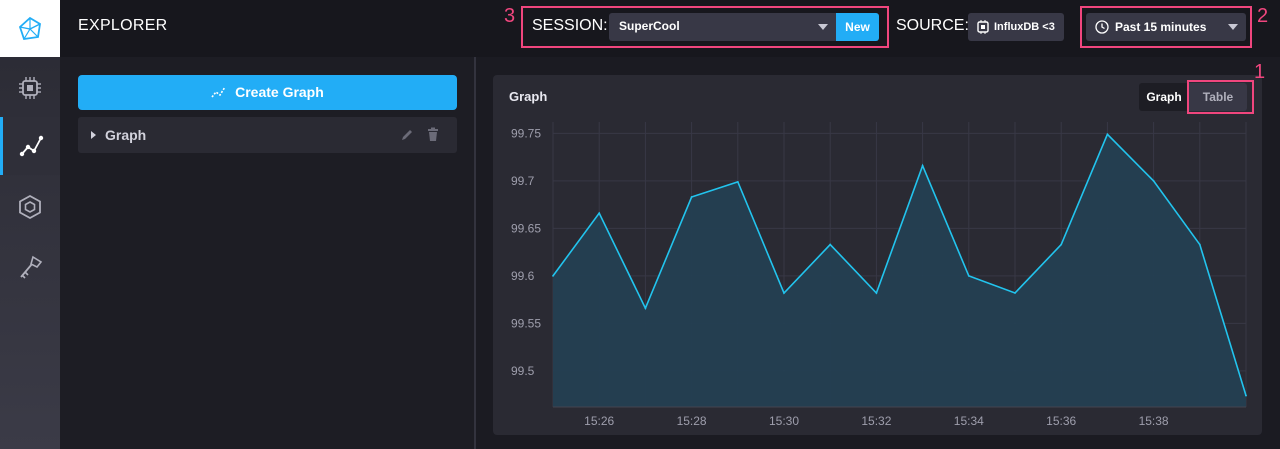 The image size is (1280, 449). I want to click on sidebar-item-admin, so click(30, 267).